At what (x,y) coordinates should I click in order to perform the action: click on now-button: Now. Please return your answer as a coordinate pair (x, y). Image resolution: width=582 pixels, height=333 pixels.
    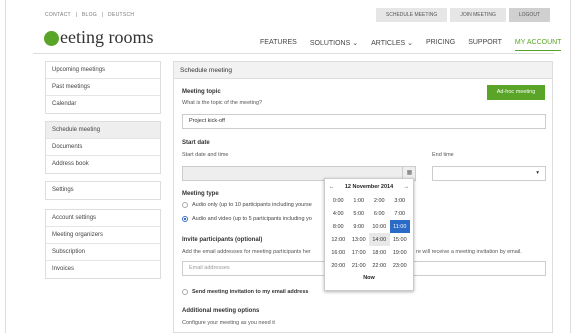
    Looking at the image, I should click on (369, 278).